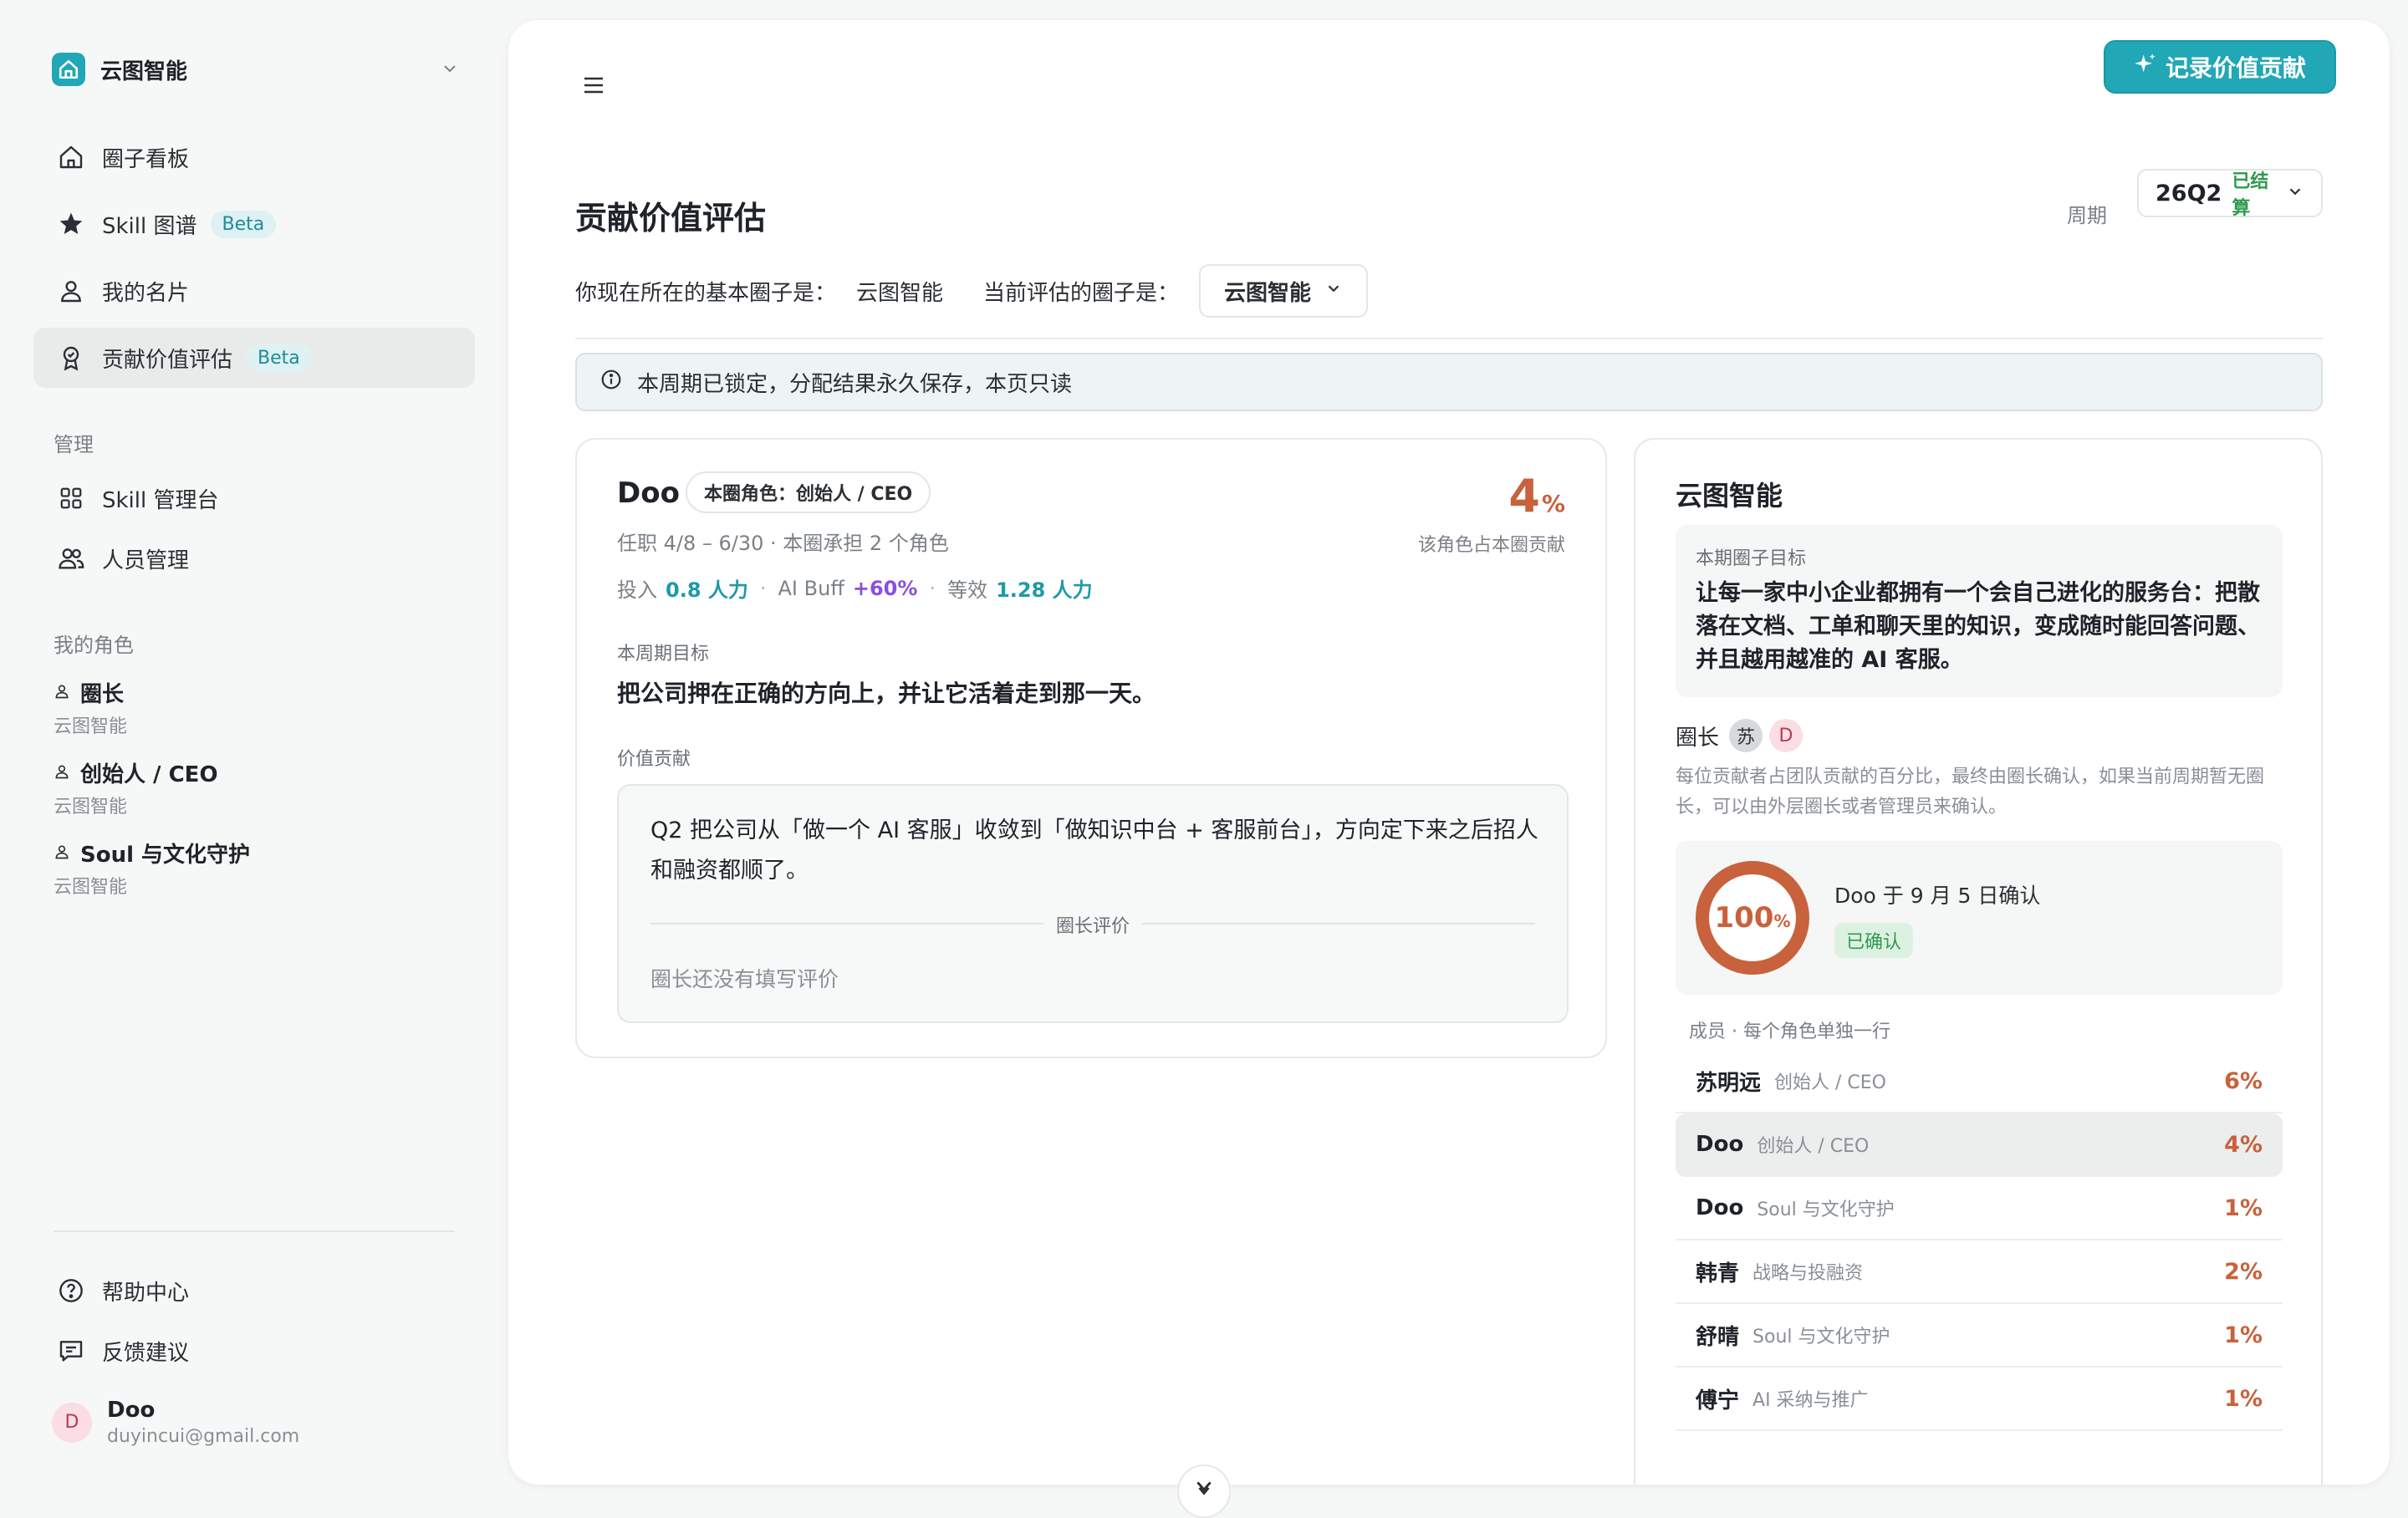 Image resolution: width=2408 pixels, height=1518 pixels. I want to click on roles-section-title: 我的角色, so click(94, 645).